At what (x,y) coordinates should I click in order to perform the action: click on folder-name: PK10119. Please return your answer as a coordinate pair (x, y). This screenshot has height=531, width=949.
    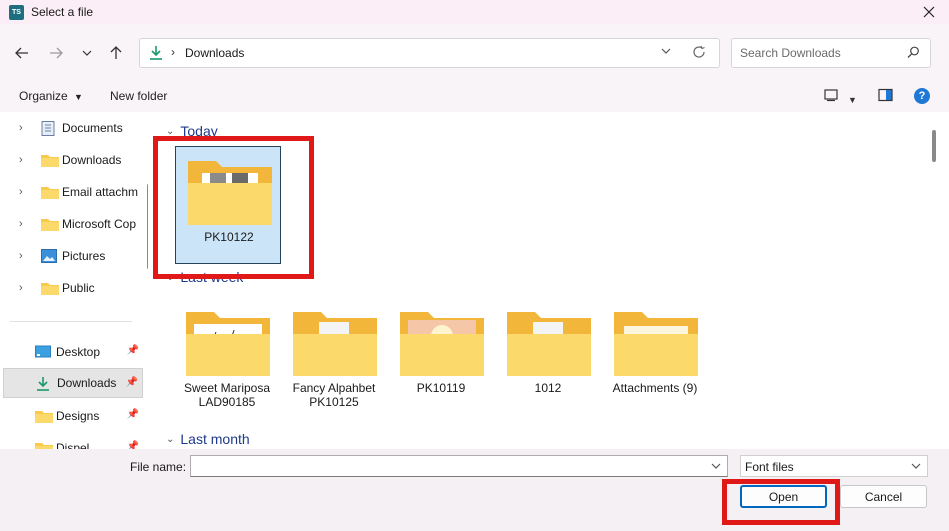
    Looking at the image, I should click on (441, 388).